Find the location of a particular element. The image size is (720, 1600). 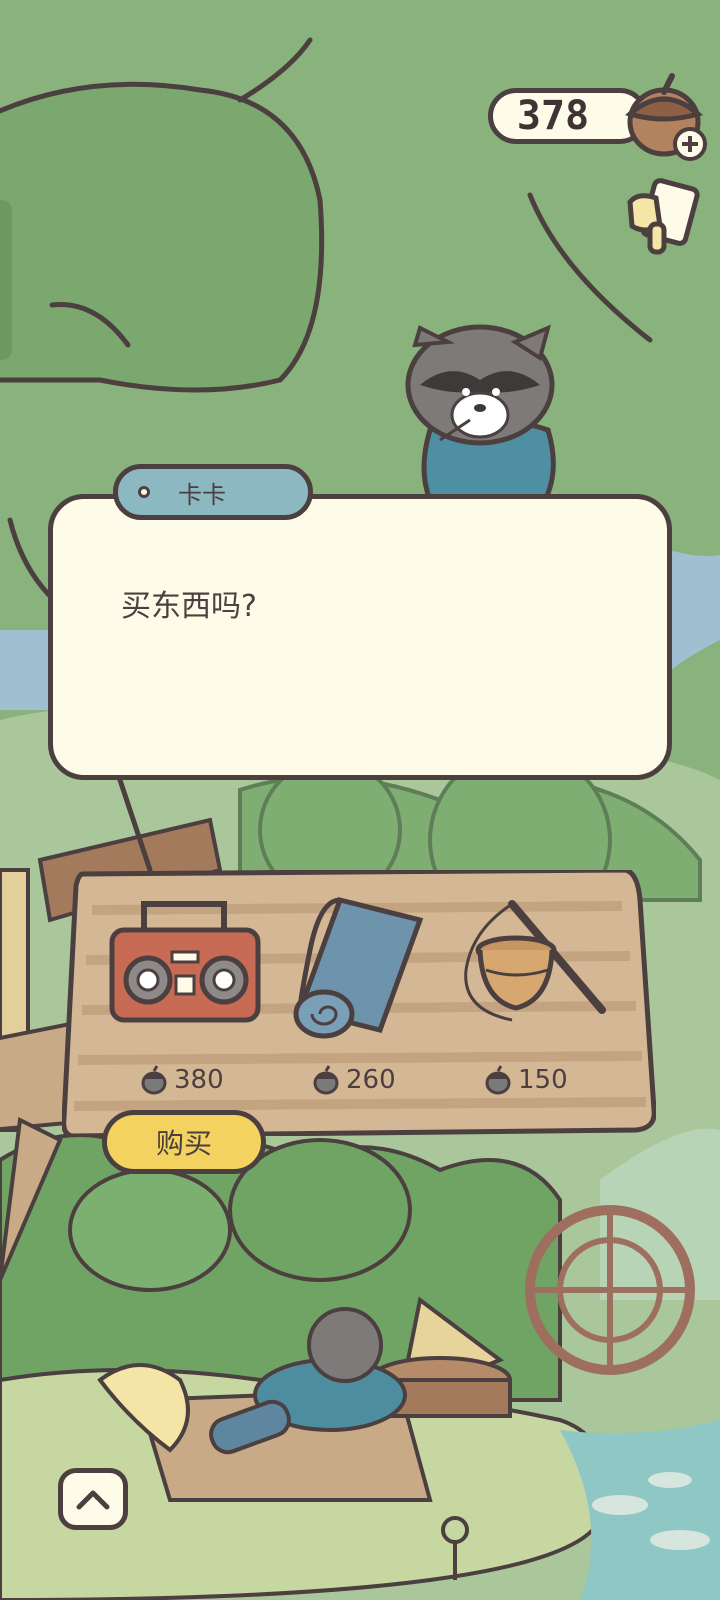

boombox-icon is located at coordinates (189, 980).